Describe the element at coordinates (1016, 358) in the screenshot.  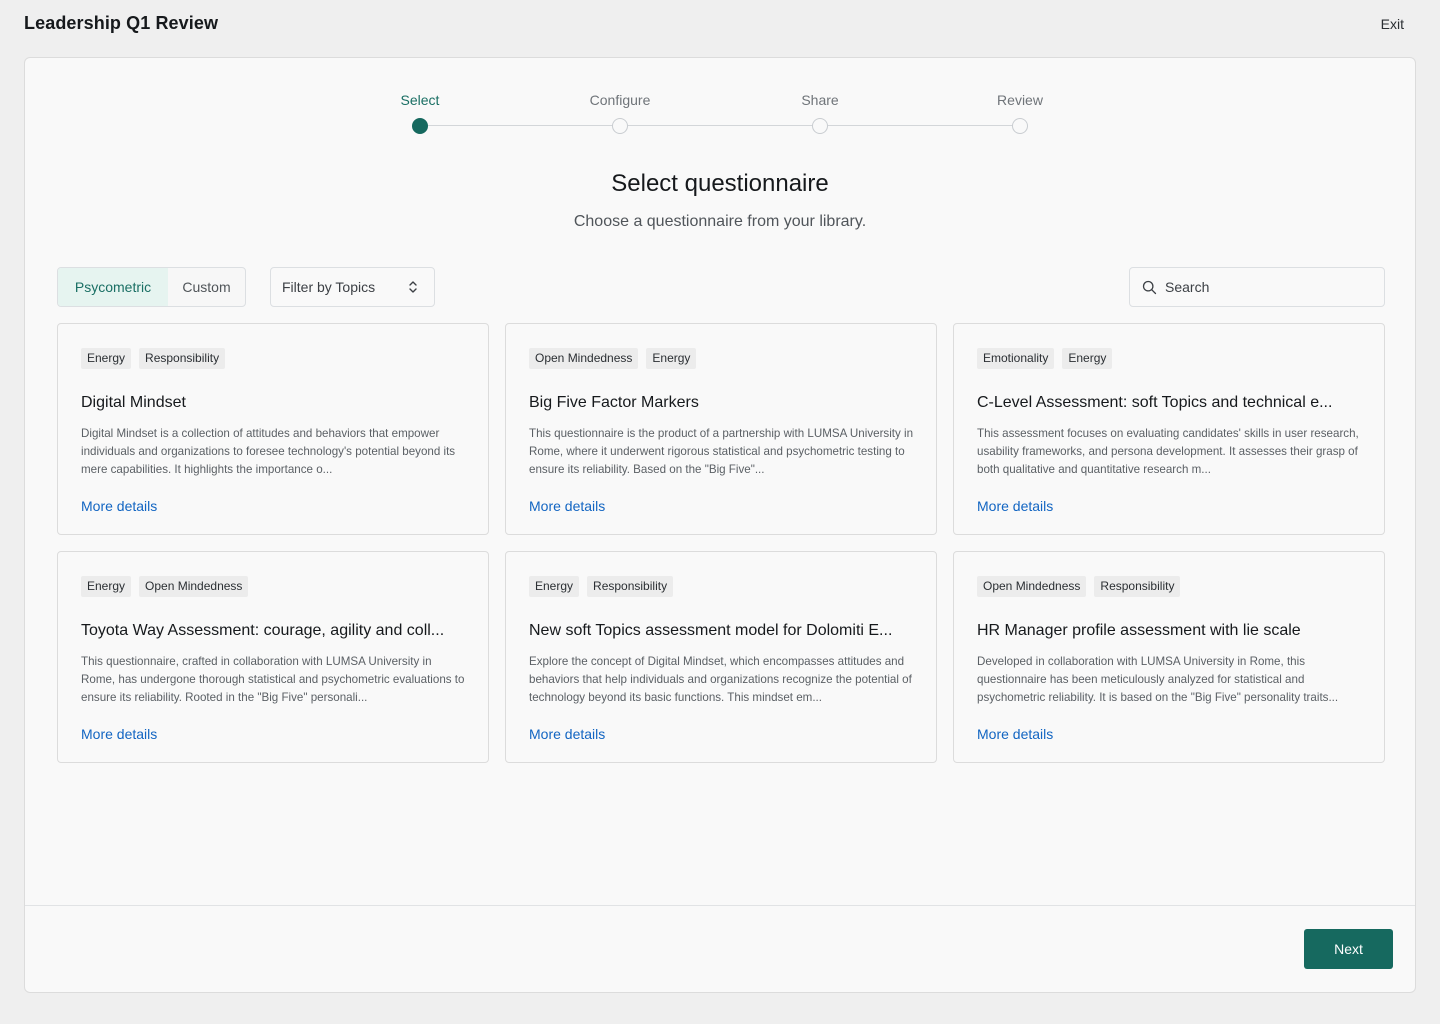
I see `topic-tag: Emotionality` at that location.